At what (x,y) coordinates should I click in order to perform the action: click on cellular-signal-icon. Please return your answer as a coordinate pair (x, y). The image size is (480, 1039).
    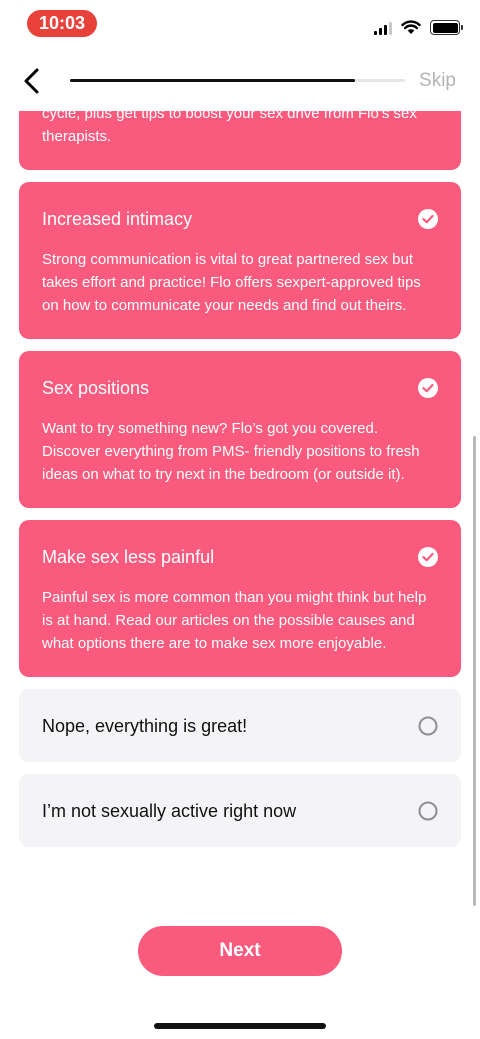
    Looking at the image, I should click on (383, 28).